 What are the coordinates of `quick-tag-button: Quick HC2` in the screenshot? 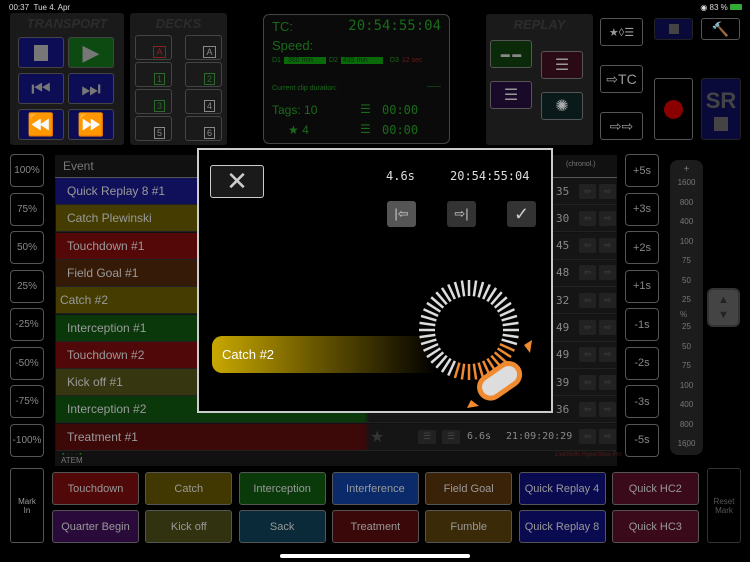 It's located at (655, 488).